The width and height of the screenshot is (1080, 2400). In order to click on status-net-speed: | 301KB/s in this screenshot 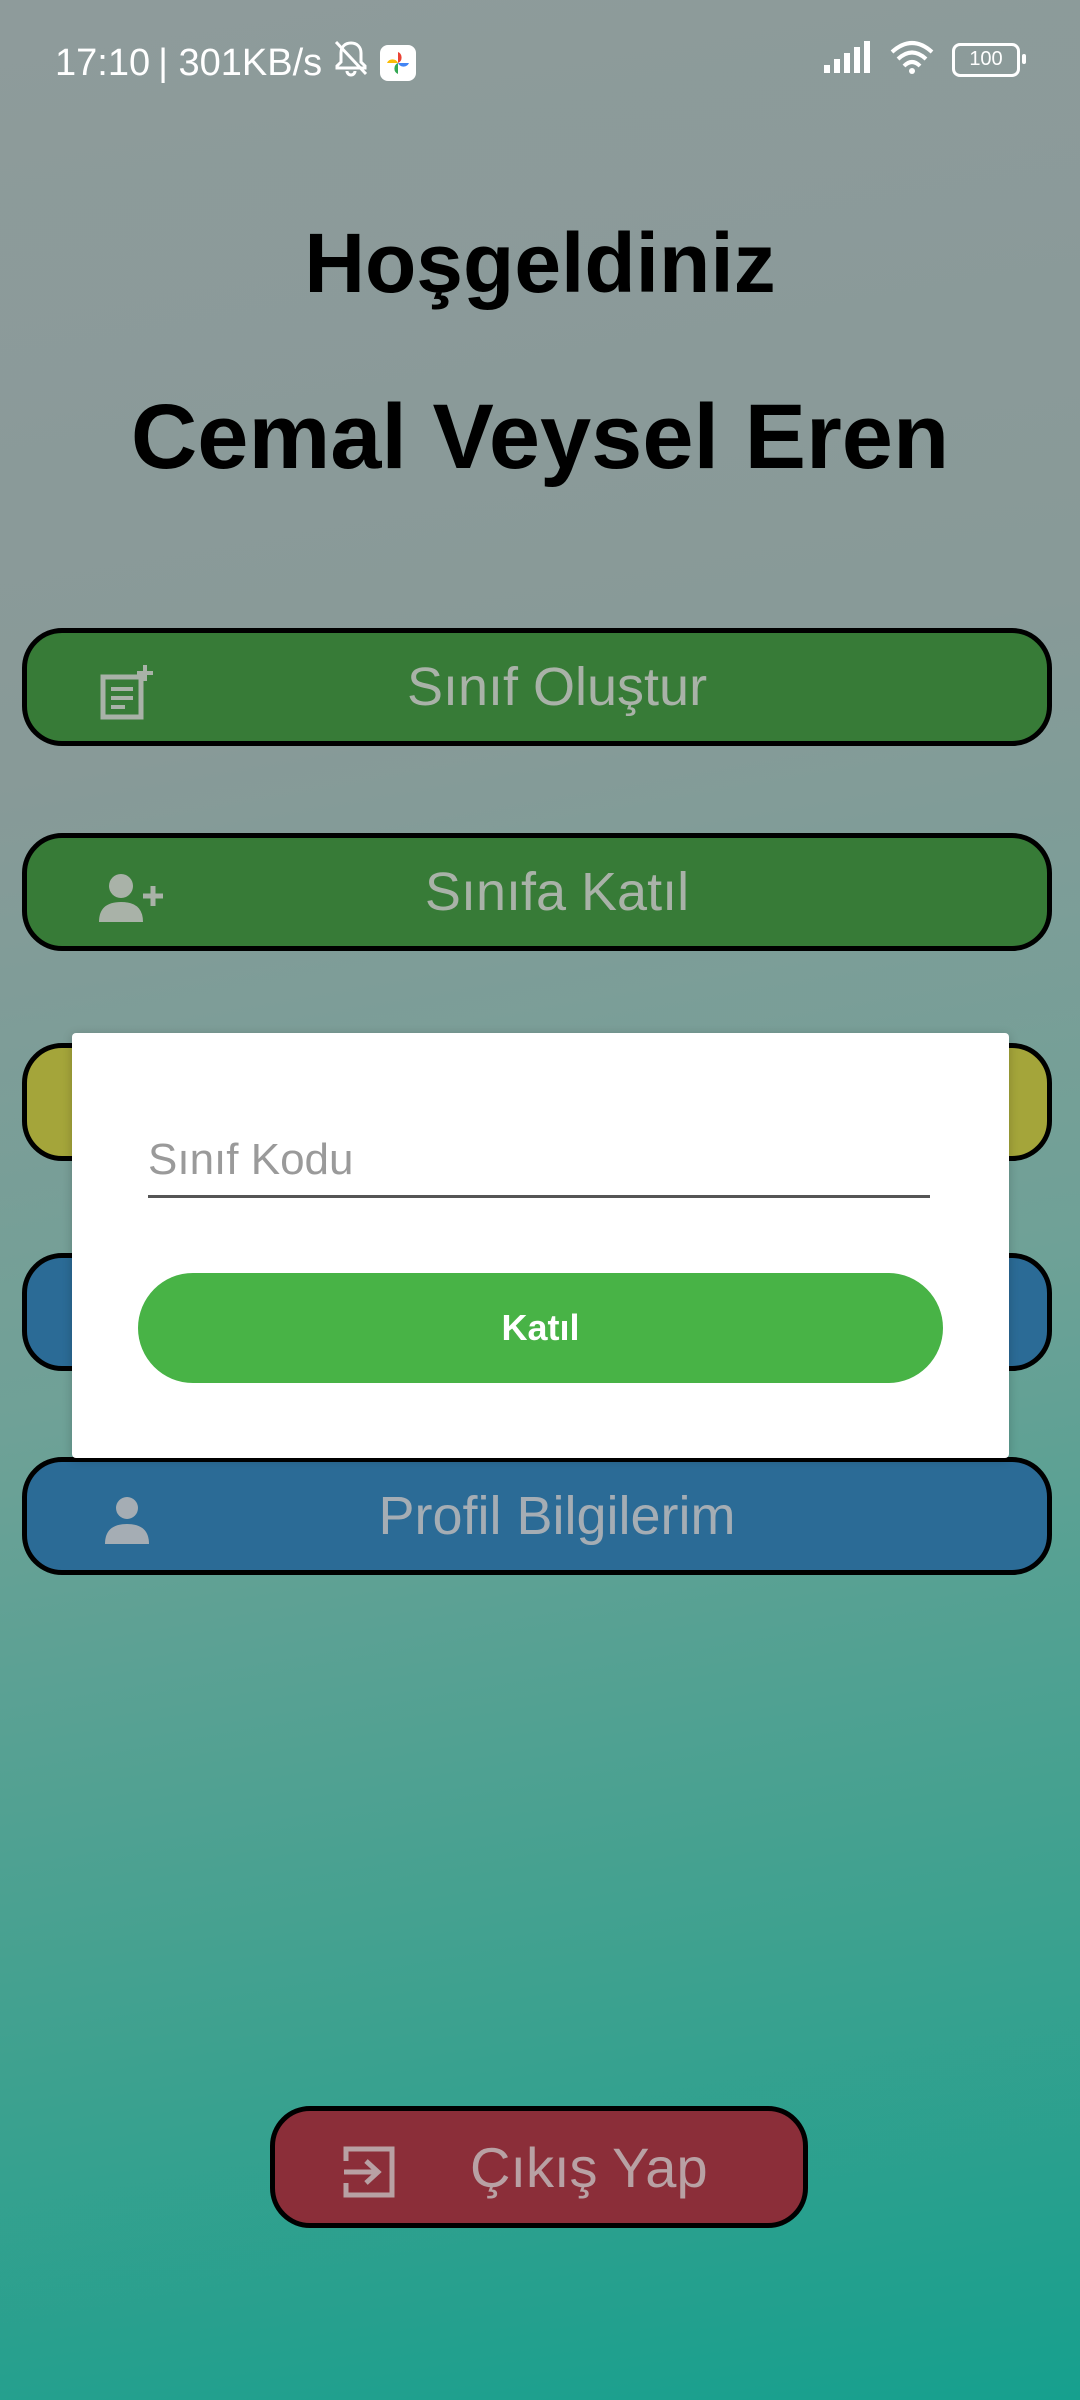, I will do `click(240, 62)`.